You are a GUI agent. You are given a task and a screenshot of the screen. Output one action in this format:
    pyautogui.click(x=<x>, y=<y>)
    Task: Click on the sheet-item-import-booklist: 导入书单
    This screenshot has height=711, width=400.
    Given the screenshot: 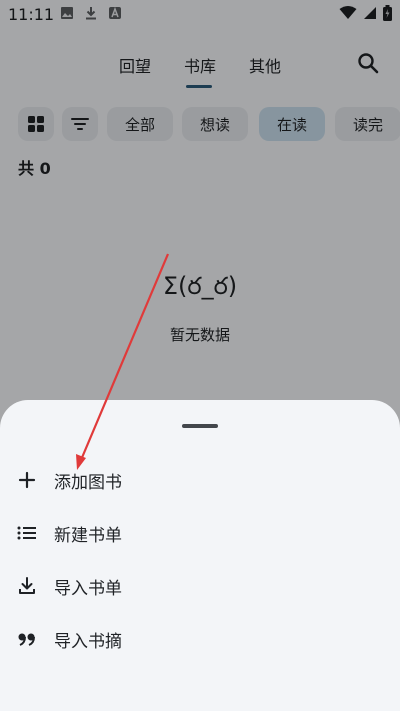 What is the action you would take?
    pyautogui.click(x=200, y=586)
    